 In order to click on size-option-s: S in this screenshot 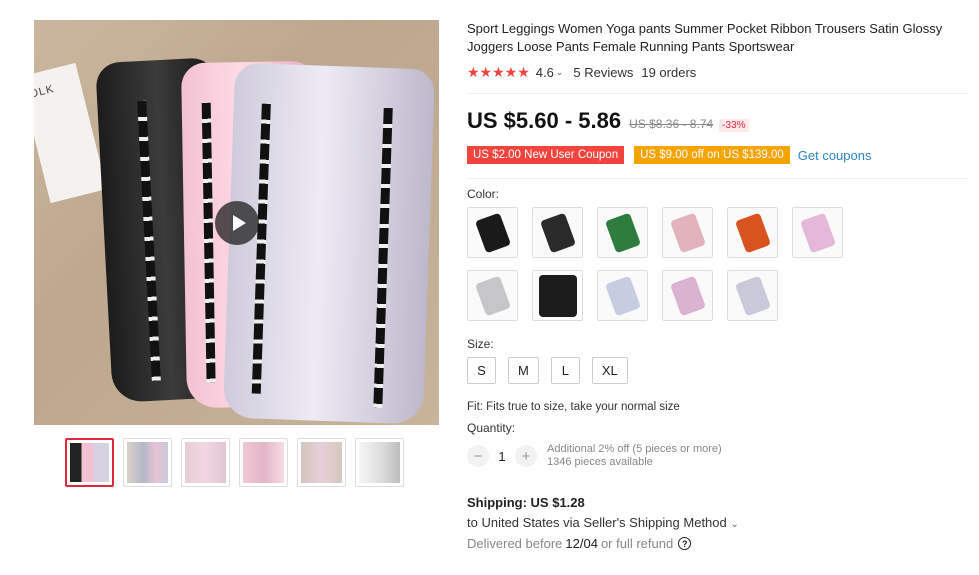, I will do `click(481, 370)`.